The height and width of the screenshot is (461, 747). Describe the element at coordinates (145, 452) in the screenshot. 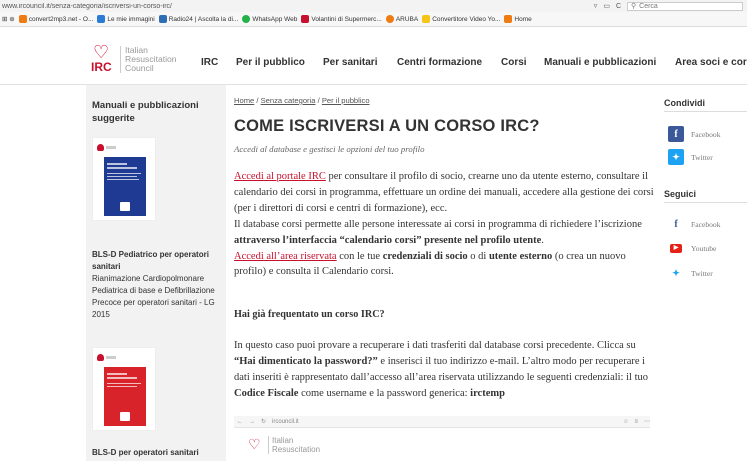

I see `book-2-title: BLS-D per operatori sanitari` at that location.